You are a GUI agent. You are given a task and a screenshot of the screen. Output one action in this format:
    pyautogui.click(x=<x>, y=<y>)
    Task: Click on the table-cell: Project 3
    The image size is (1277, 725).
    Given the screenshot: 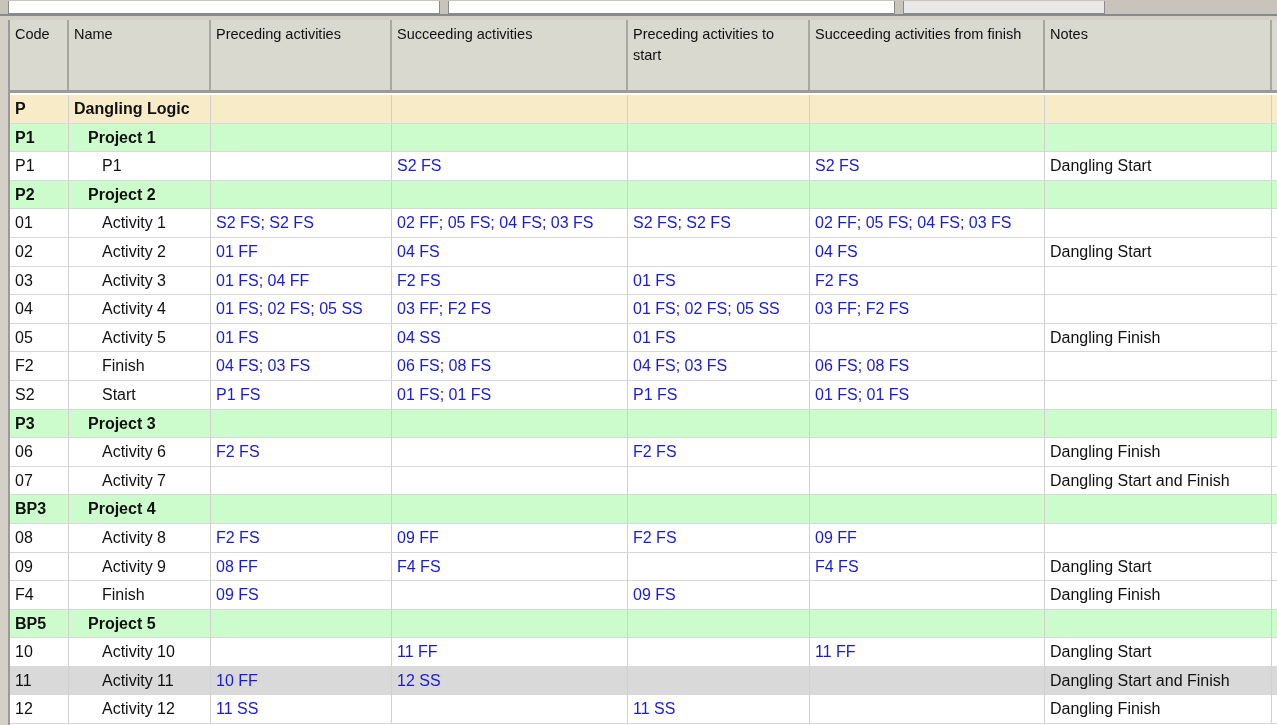 What is the action you would take?
    pyautogui.click(x=140, y=423)
    